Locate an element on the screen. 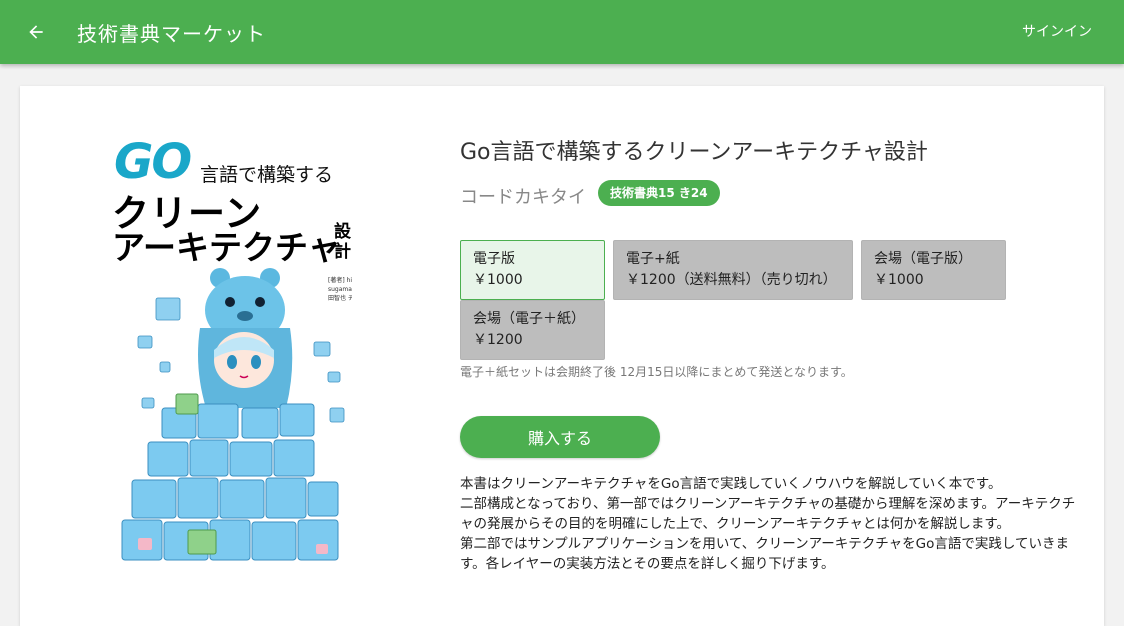  option-venue-ebook: 会場（電子版） ￥1000 is located at coordinates (933, 270).